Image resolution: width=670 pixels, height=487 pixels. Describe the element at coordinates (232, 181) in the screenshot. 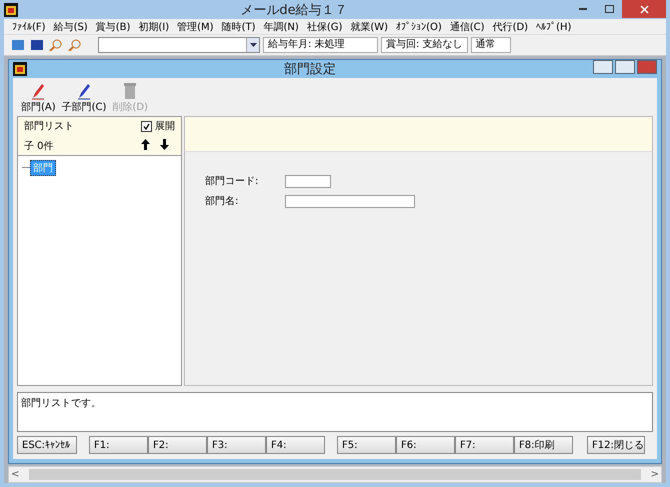

I see `field-label: 部門コード:` at that location.